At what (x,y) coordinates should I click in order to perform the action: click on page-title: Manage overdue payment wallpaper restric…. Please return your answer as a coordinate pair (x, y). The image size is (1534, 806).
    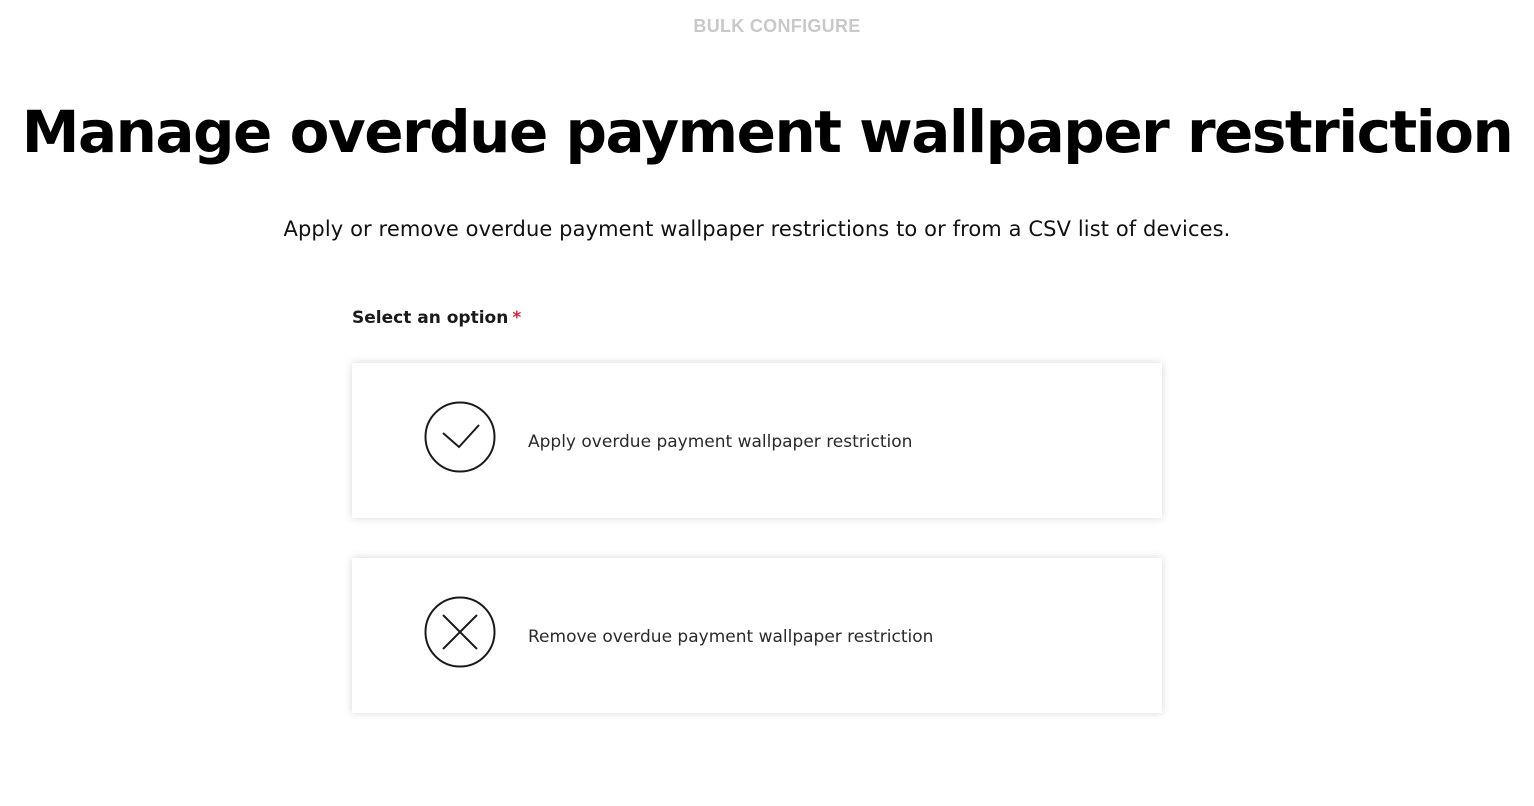
    Looking at the image, I should click on (767, 132).